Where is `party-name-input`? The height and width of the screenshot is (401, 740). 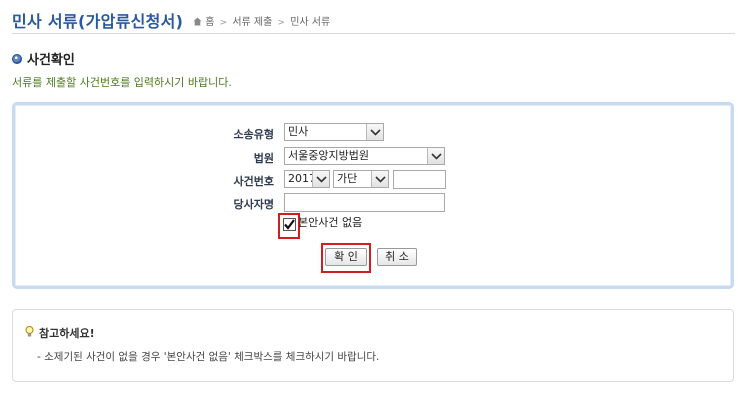 party-name-input is located at coordinates (364, 202).